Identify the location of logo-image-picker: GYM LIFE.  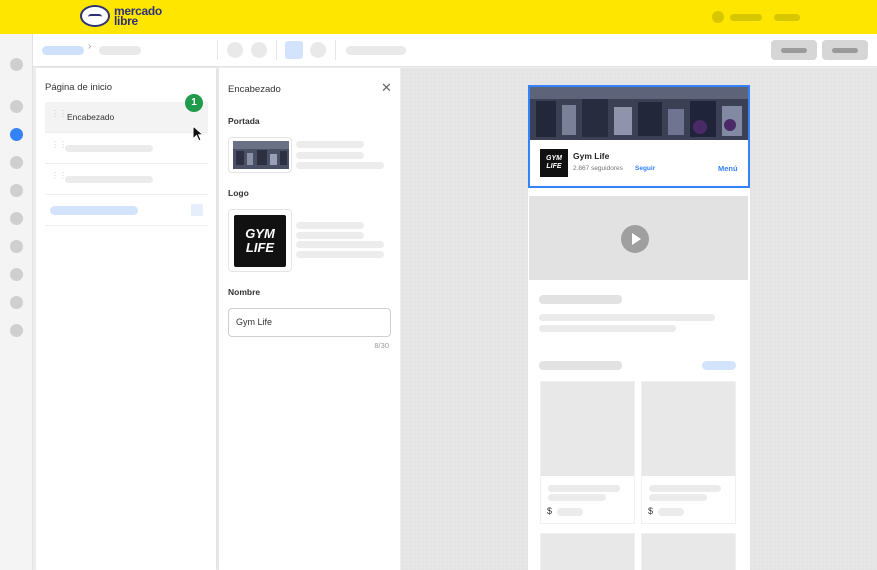
(260, 240).